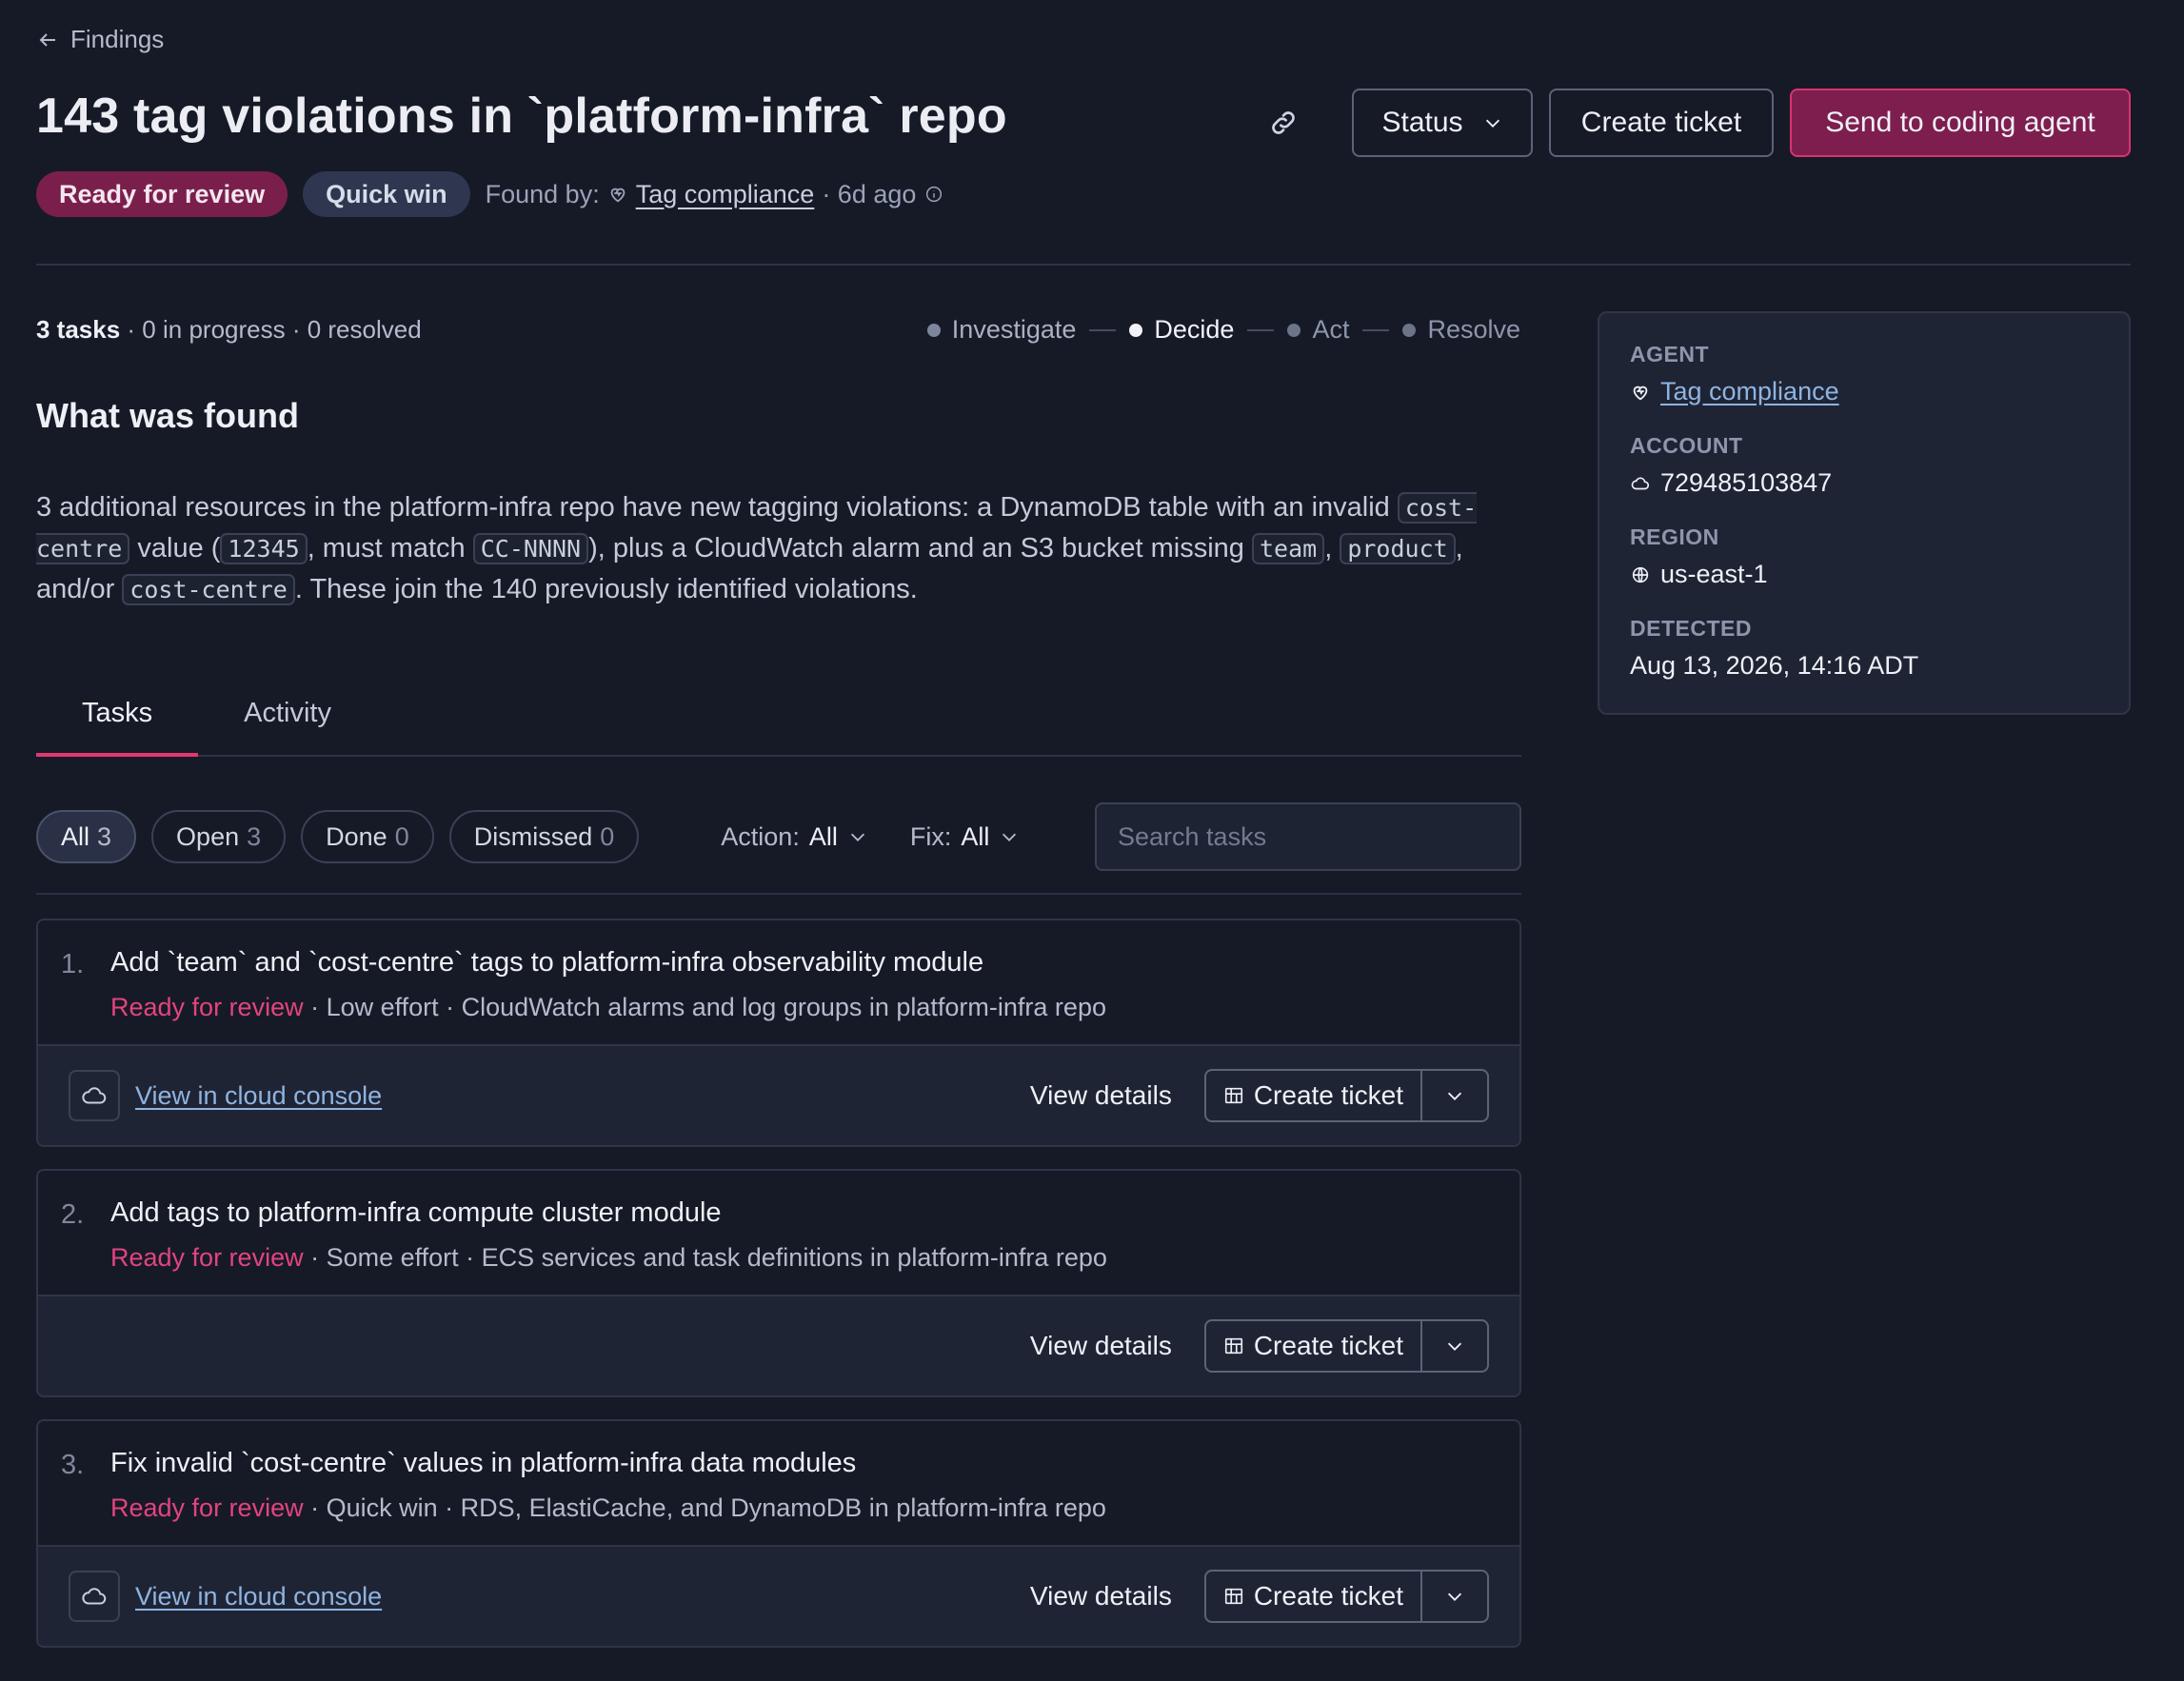 Image resolution: width=2184 pixels, height=1681 pixels. I want to click on step-label: Investigate, so click(1014, 329).